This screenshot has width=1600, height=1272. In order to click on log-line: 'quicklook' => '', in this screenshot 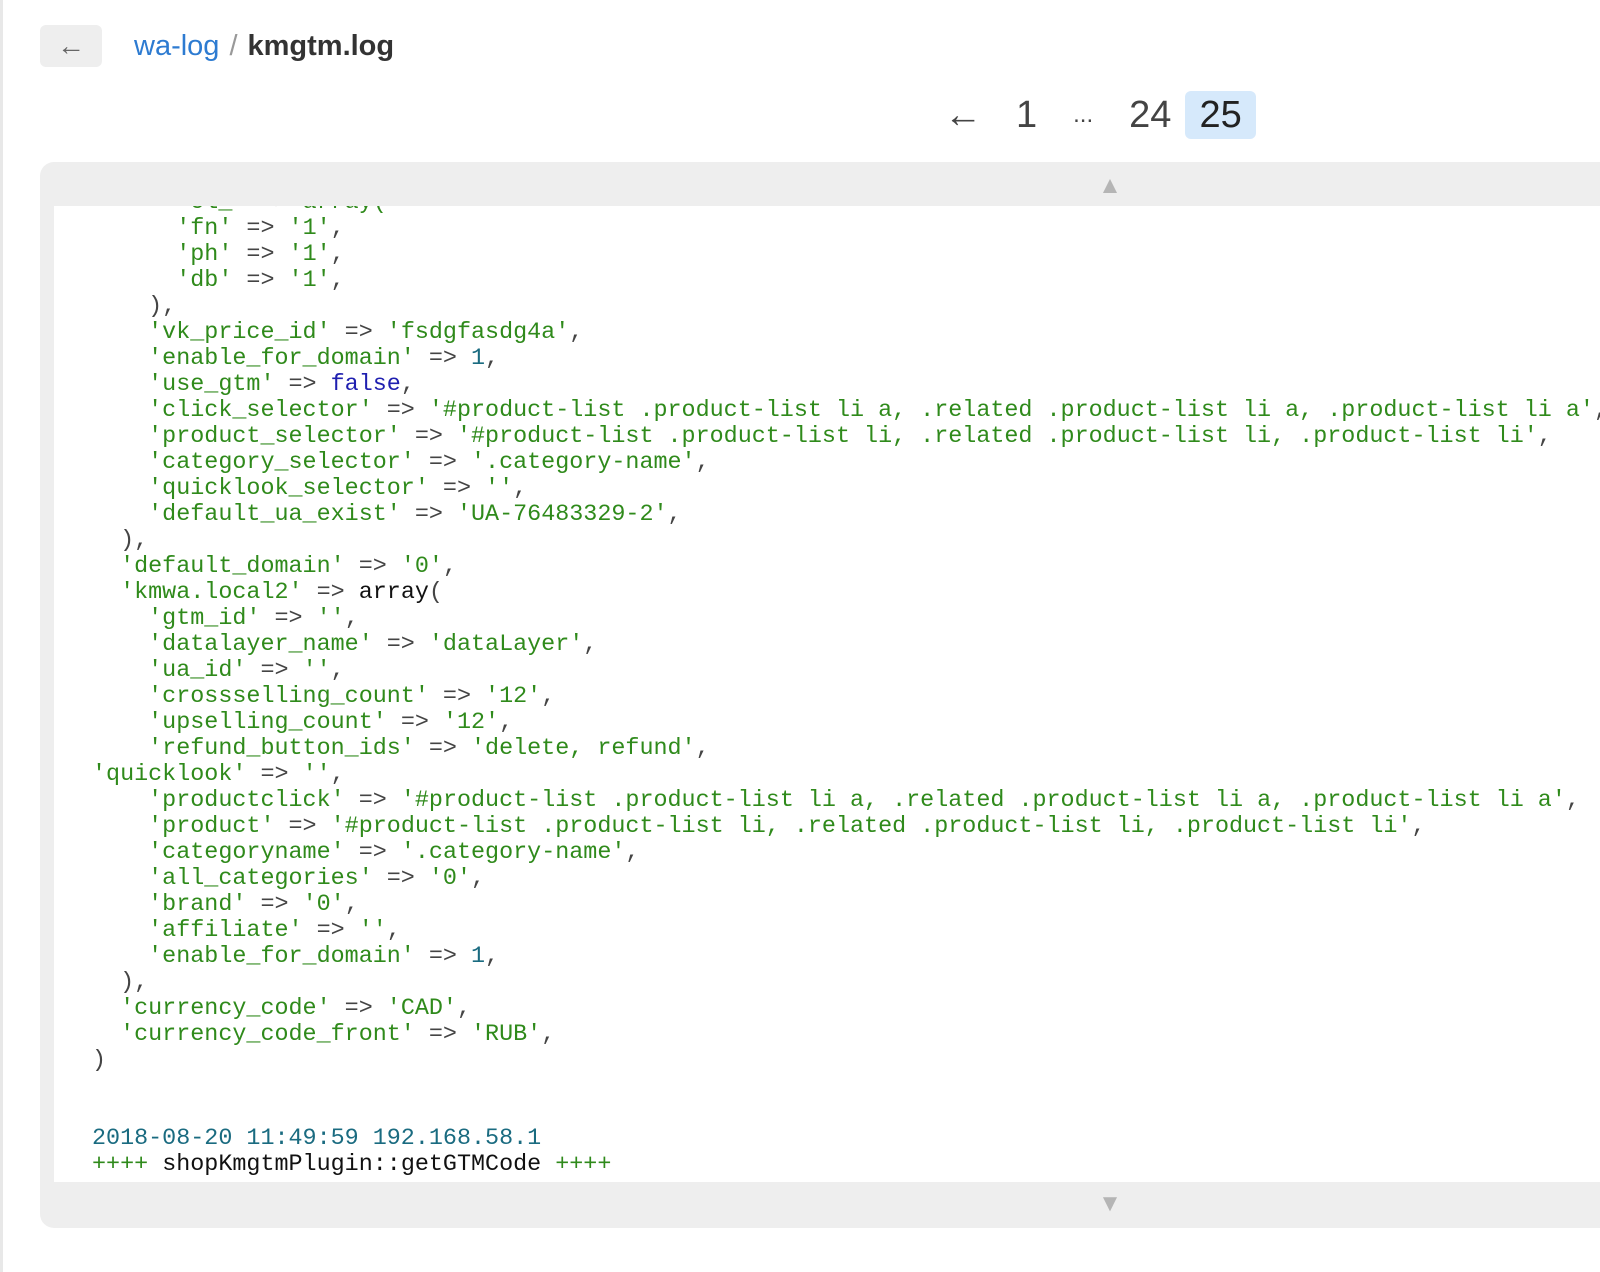, I will do `click(846, 775)`.